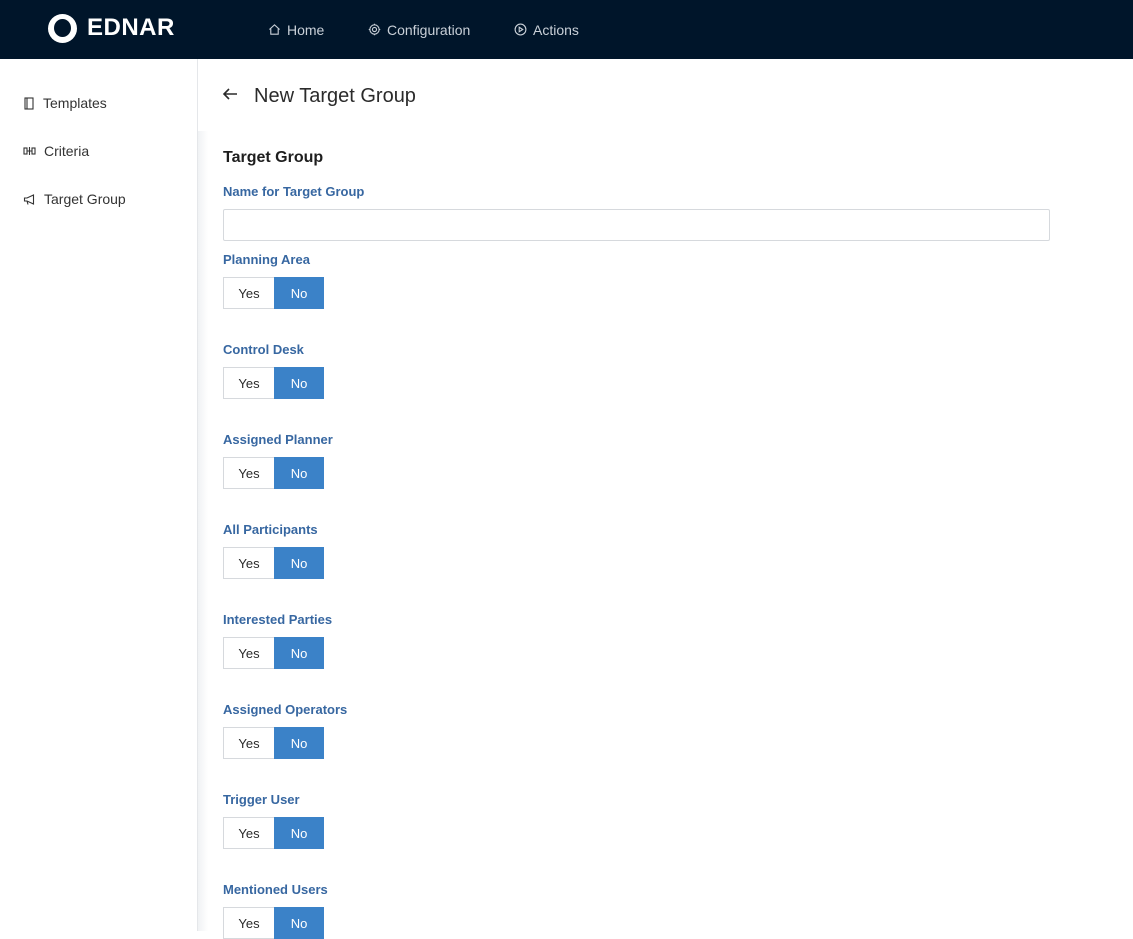 The height and width of the screenshot is (939, 1133). Describe the element at coordinates (299, 473) in the screenshot. I see `assigned-planner-no-button: No` at that location.